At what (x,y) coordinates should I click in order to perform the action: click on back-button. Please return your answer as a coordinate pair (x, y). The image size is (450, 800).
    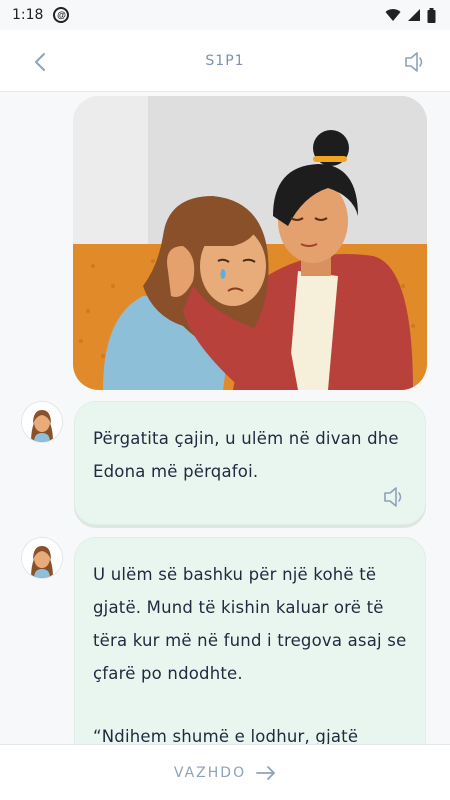
    Looking at the image, I should click on (40, 62).